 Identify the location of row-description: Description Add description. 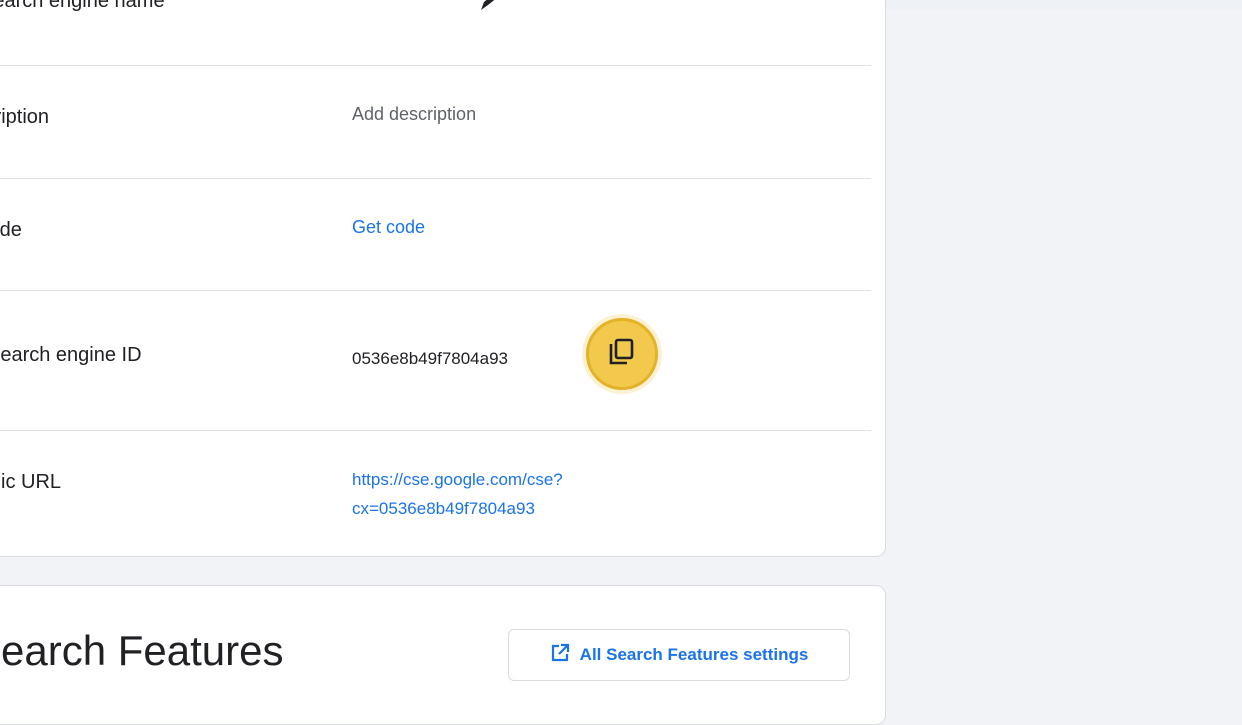
(435, 122).